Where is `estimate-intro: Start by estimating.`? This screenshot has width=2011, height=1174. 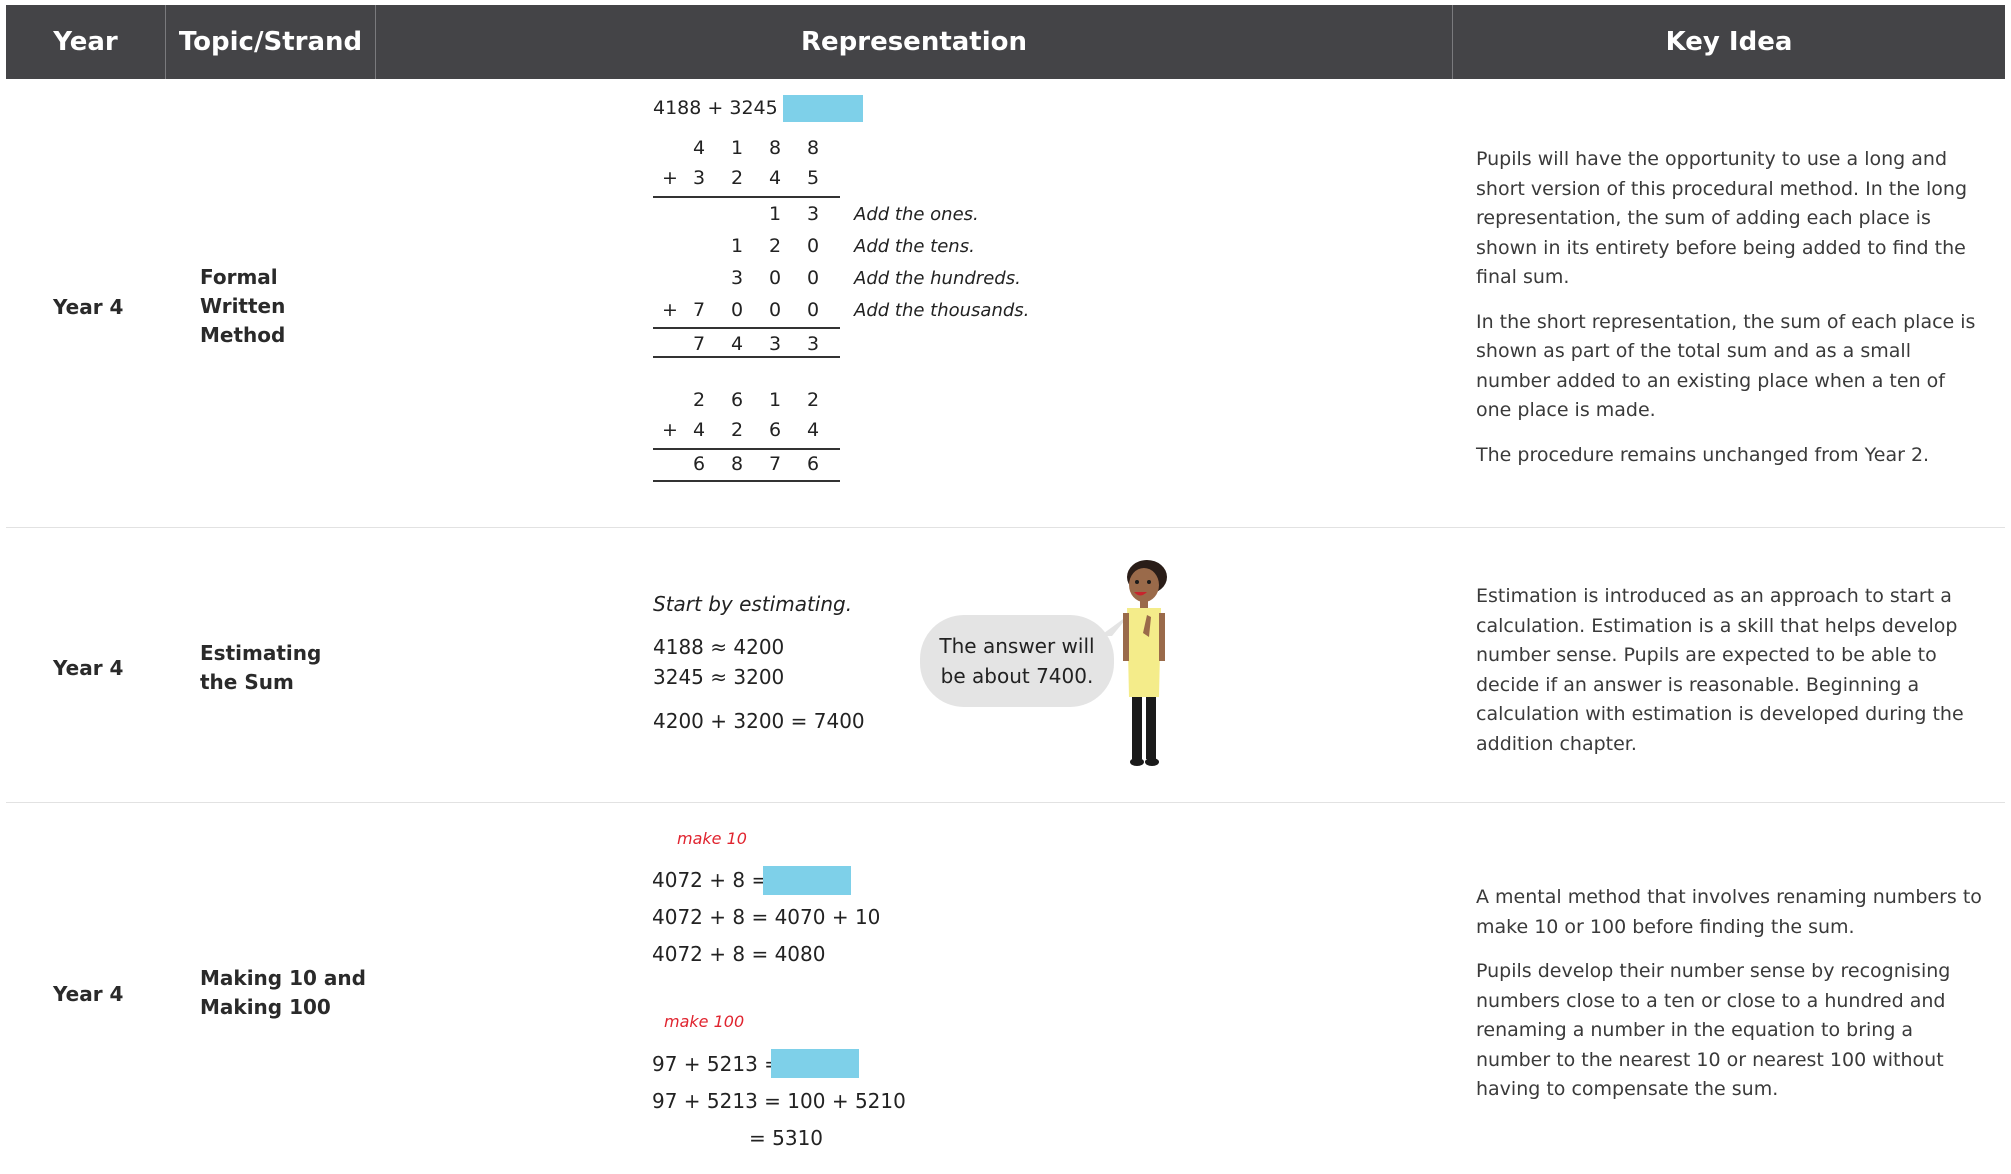 estimate-intro: Start by estimating. is located at coordinates (753, 604).